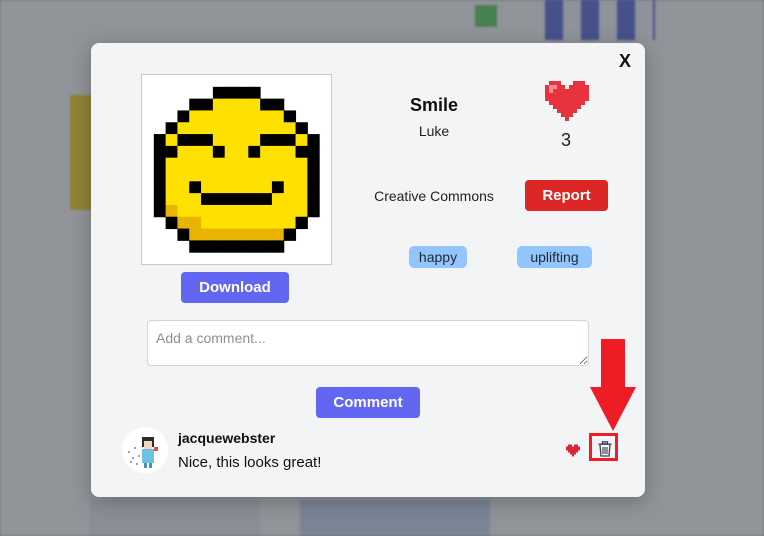 This screenshot has height=536, width=764. Describe the element at coordinates (554, 257) in the screenshot. I see `tag-uplifting: uplifting` at that location.